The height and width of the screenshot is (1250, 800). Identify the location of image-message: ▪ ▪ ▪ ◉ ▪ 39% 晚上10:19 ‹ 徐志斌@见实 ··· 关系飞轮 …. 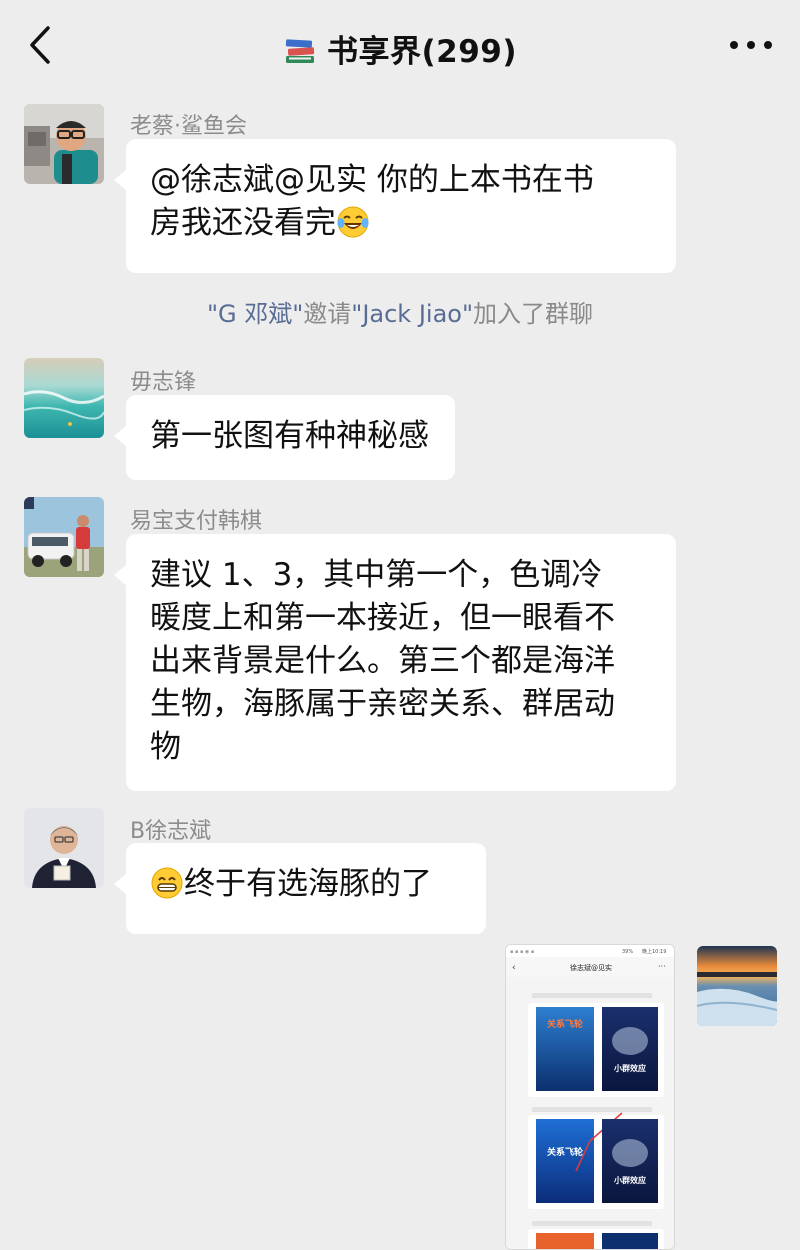
(590, 1097).